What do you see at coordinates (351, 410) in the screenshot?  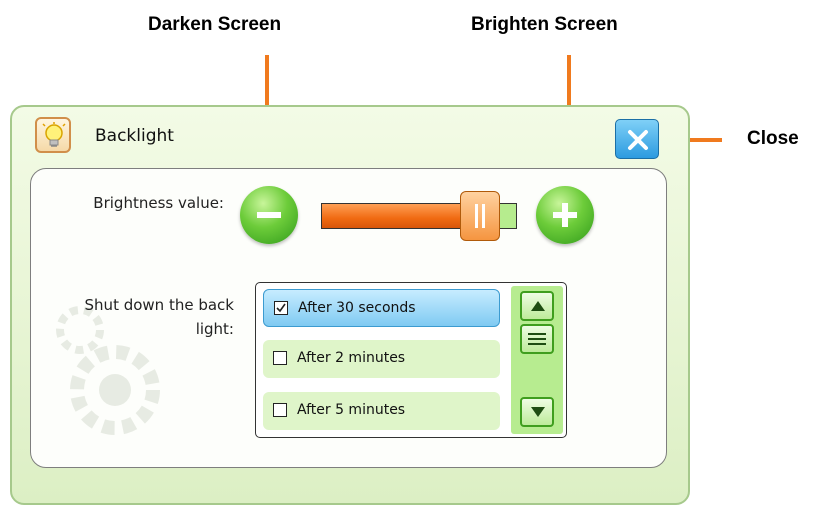 I see `option-label: After 5 minutes` at bounding box center [351, 410].